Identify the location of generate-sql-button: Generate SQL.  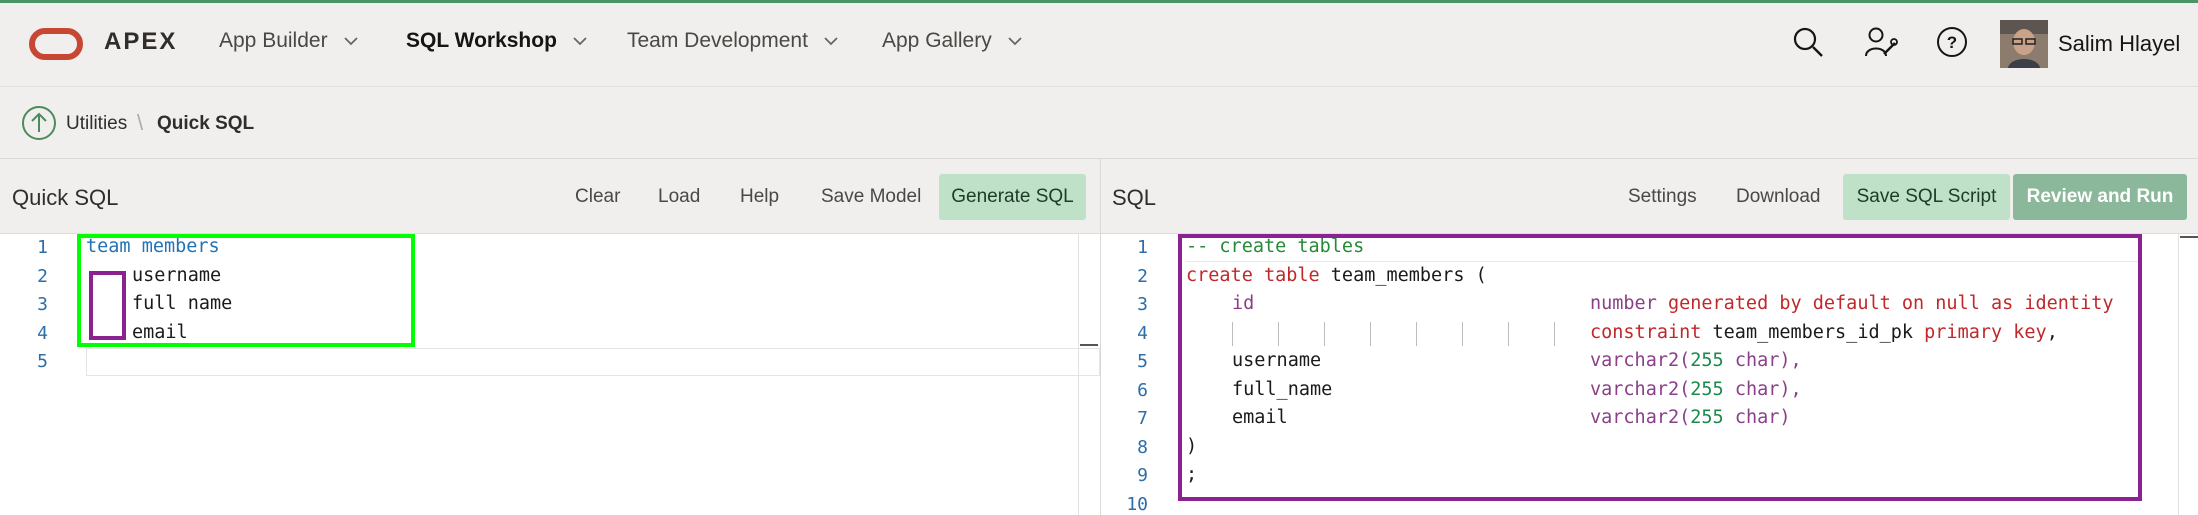
(1012, 197).